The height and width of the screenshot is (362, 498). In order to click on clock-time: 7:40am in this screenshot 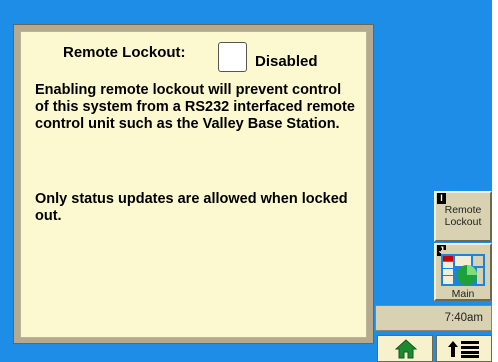, I will do `click(463, 318)`.